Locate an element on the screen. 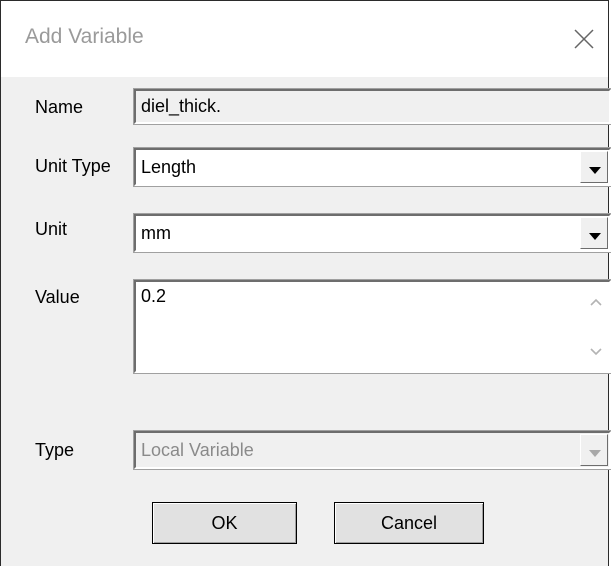 This screenshot has width=611, height=566. unit-type-dropdown-button is located at coordinates (594, 167).